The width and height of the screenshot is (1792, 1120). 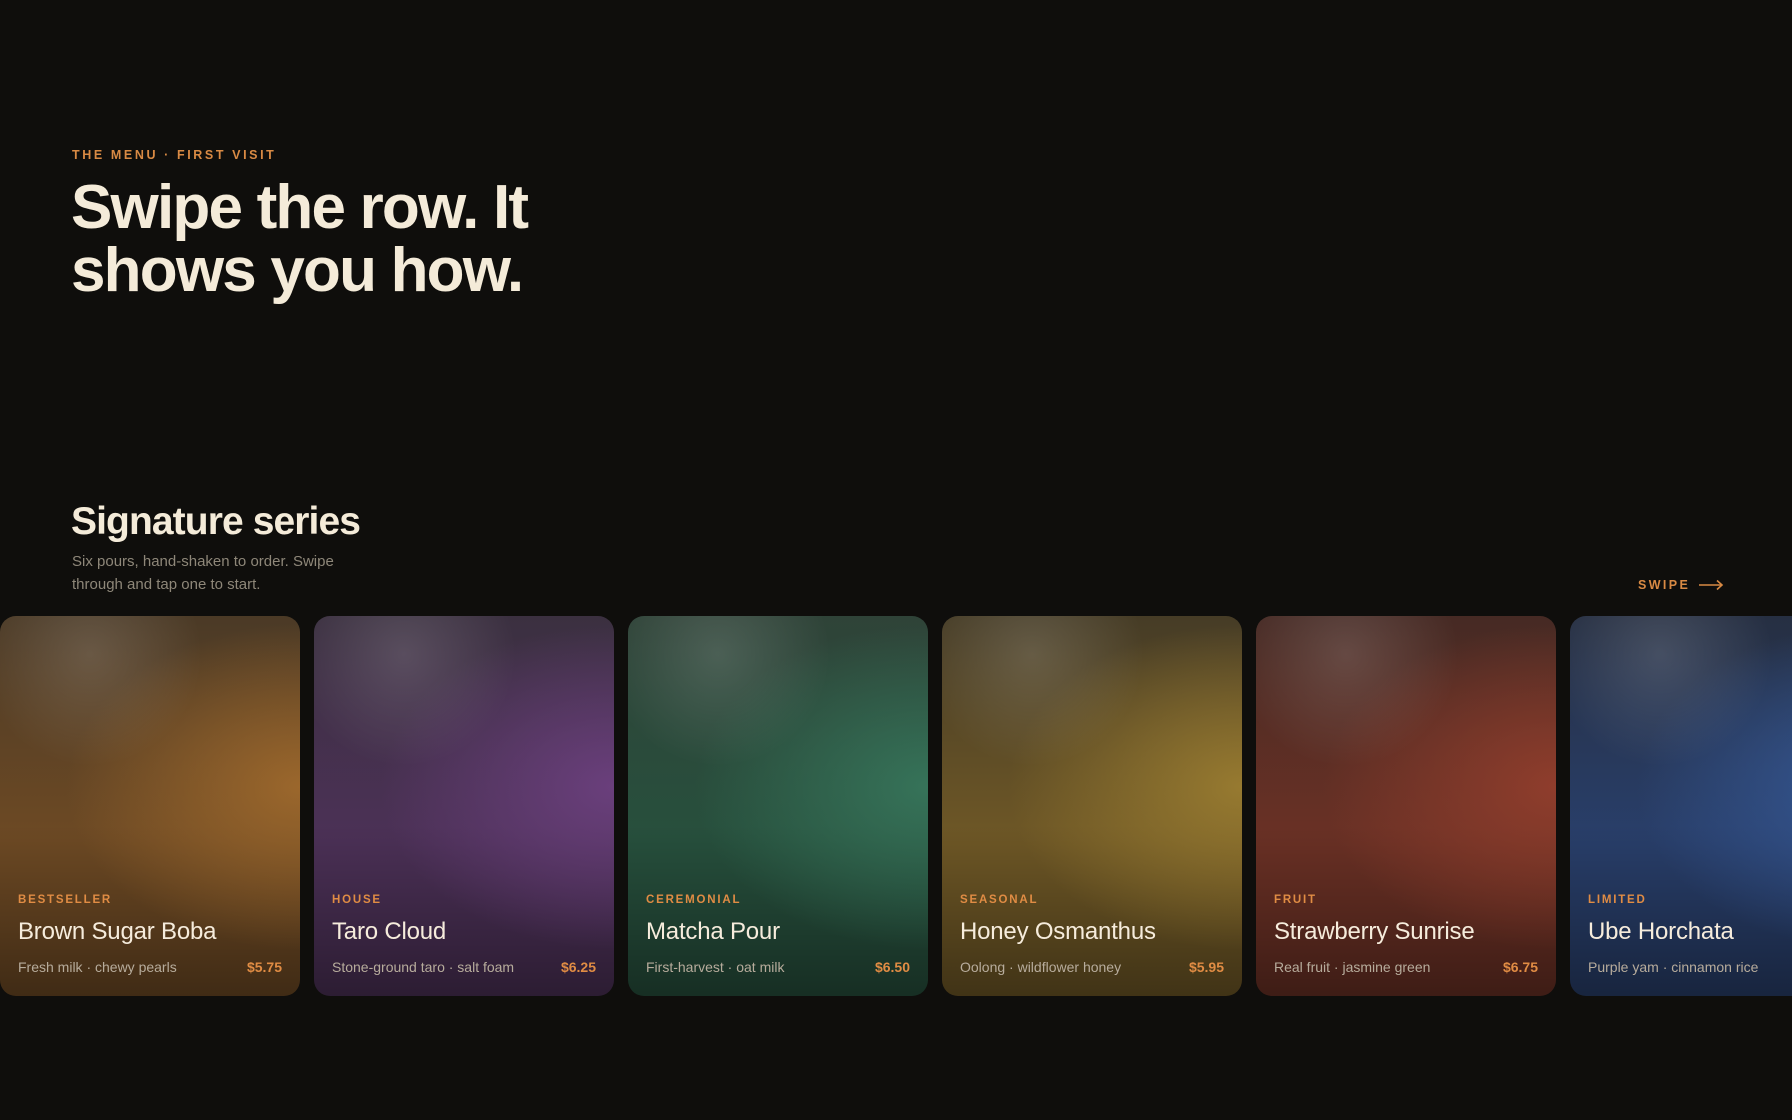 I want to click on card-tag: HOUSE, so click(x=357, y=900).